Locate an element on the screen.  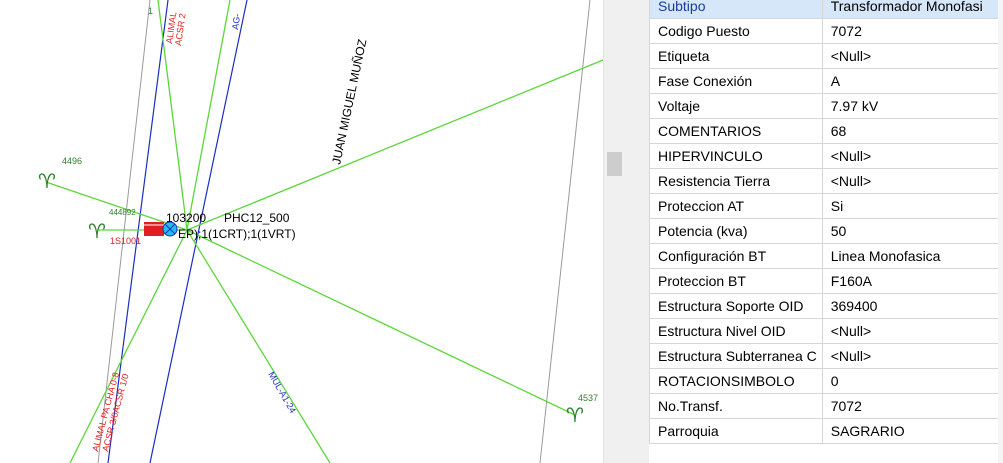
attribute-value: 7.97 kV is located at coordinates (912, 106).